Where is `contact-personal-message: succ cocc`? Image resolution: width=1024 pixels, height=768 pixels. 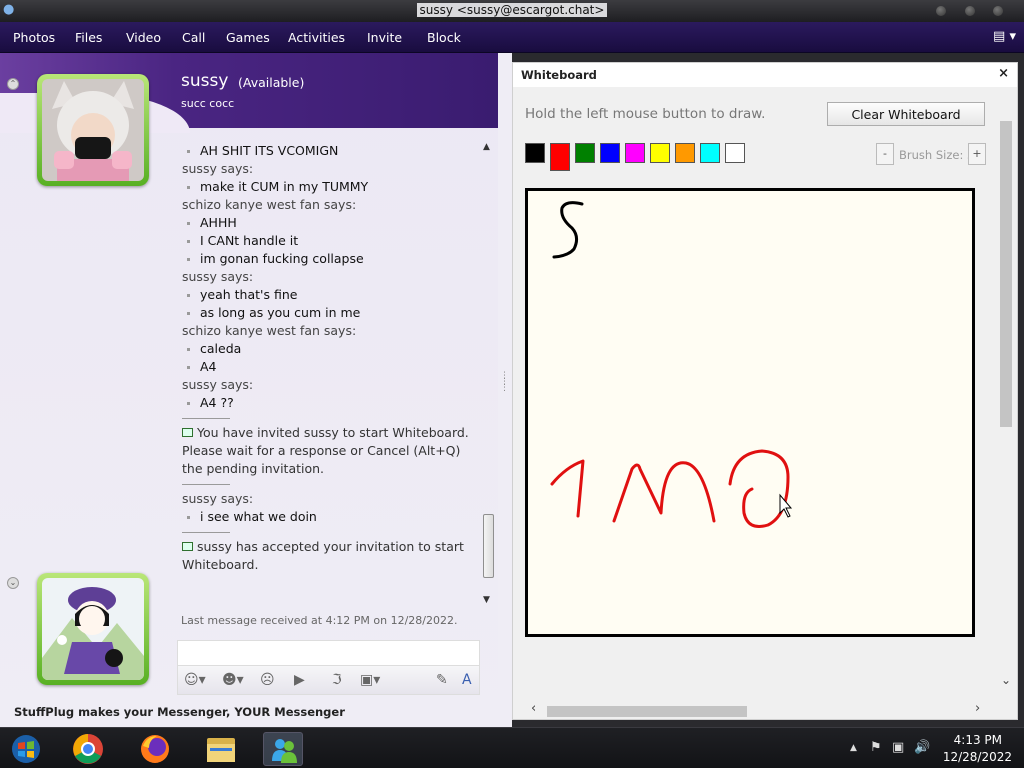 contact-personal-message: succ cocc is located at coordinates (208, 103).